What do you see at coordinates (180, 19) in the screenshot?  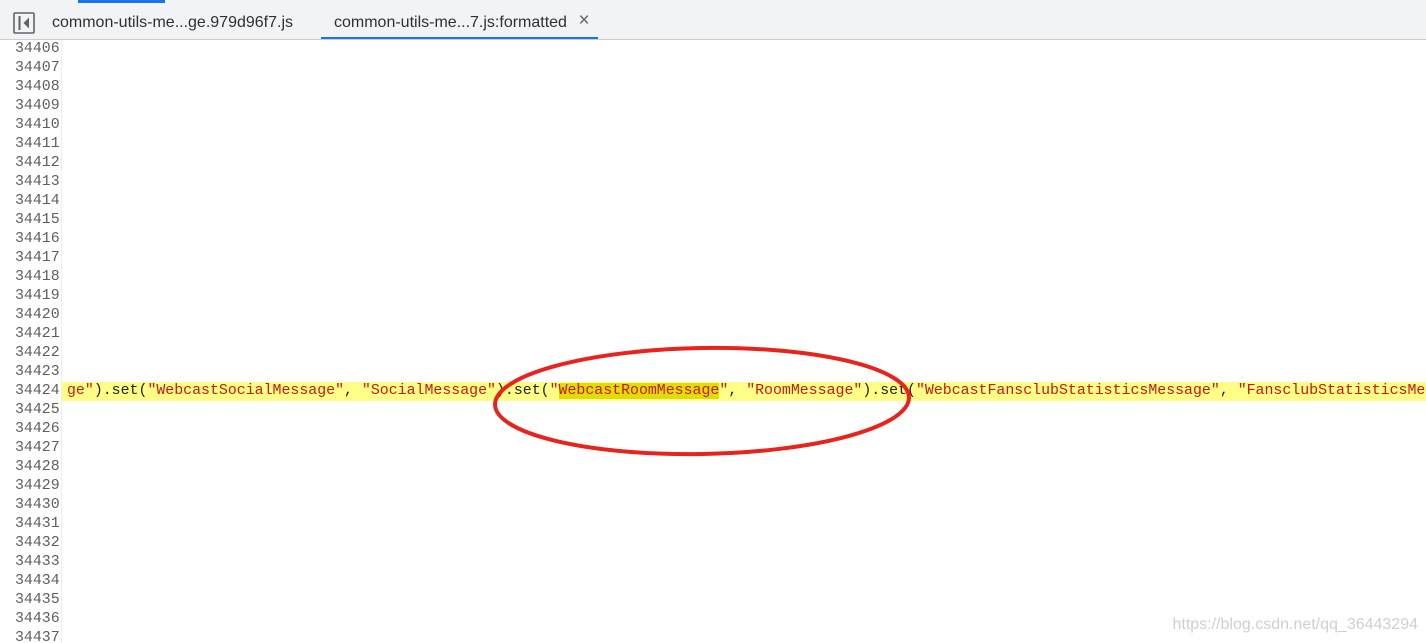 I see `tab-common-utils-js: common-utils-me...ge.979d96f7.js` at bounding box center [180, 19].